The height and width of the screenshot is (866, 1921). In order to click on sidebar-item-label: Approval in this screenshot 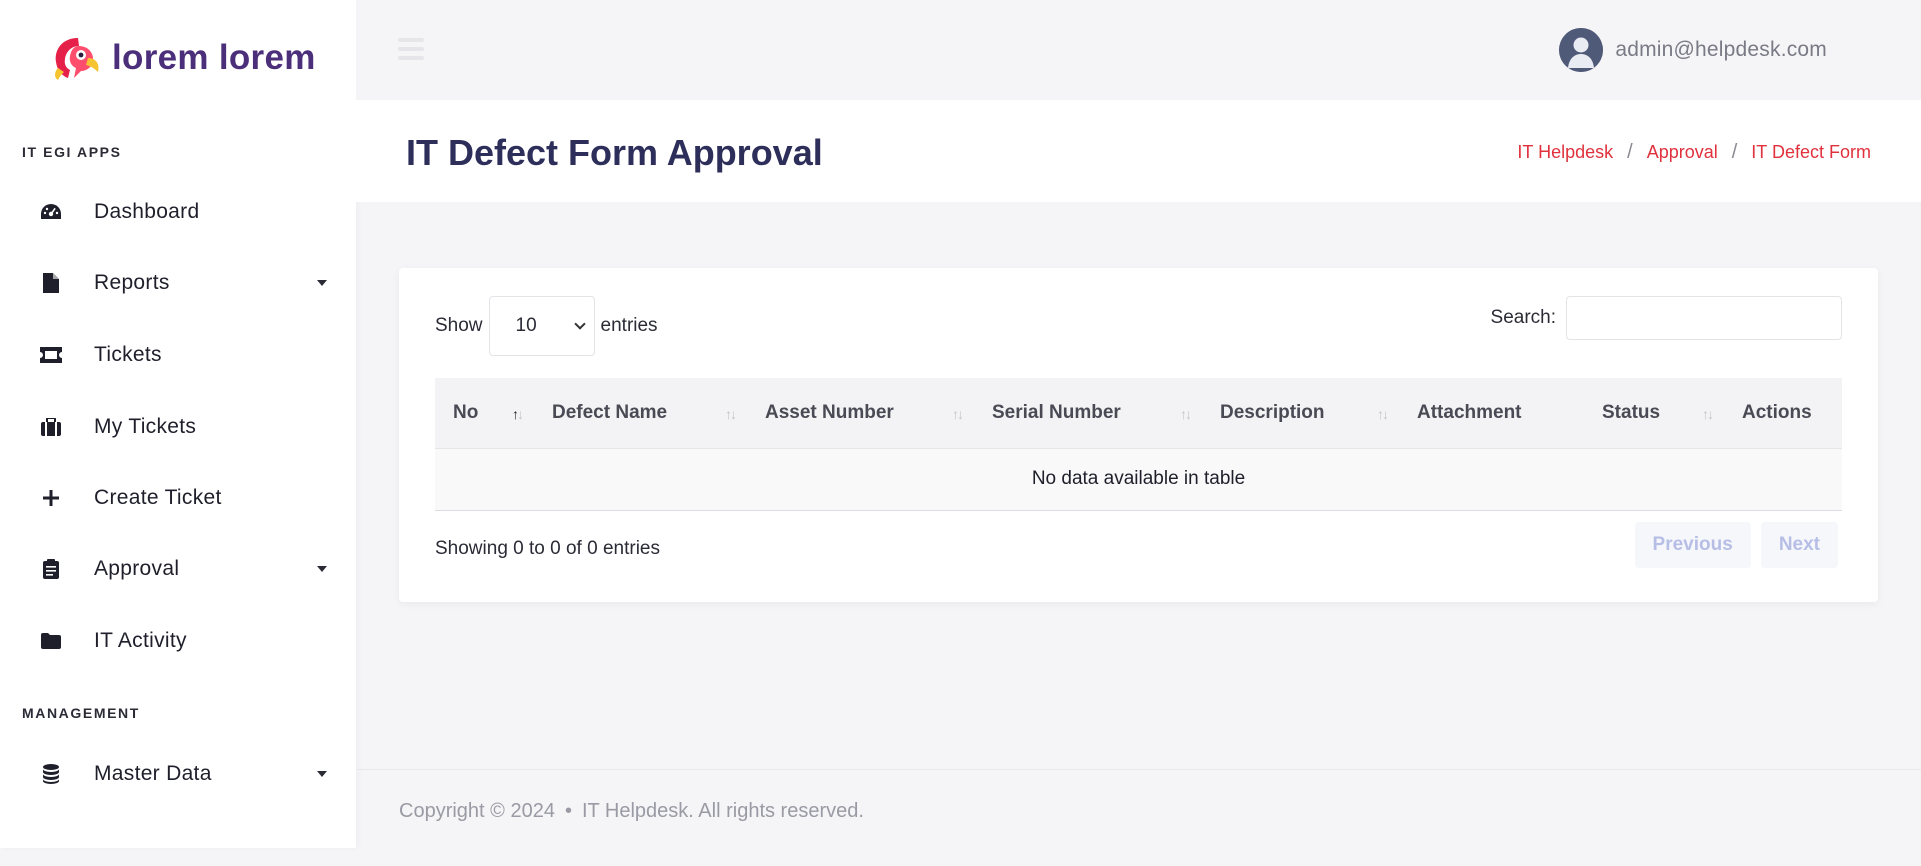, I will do `click(137, 568)`.